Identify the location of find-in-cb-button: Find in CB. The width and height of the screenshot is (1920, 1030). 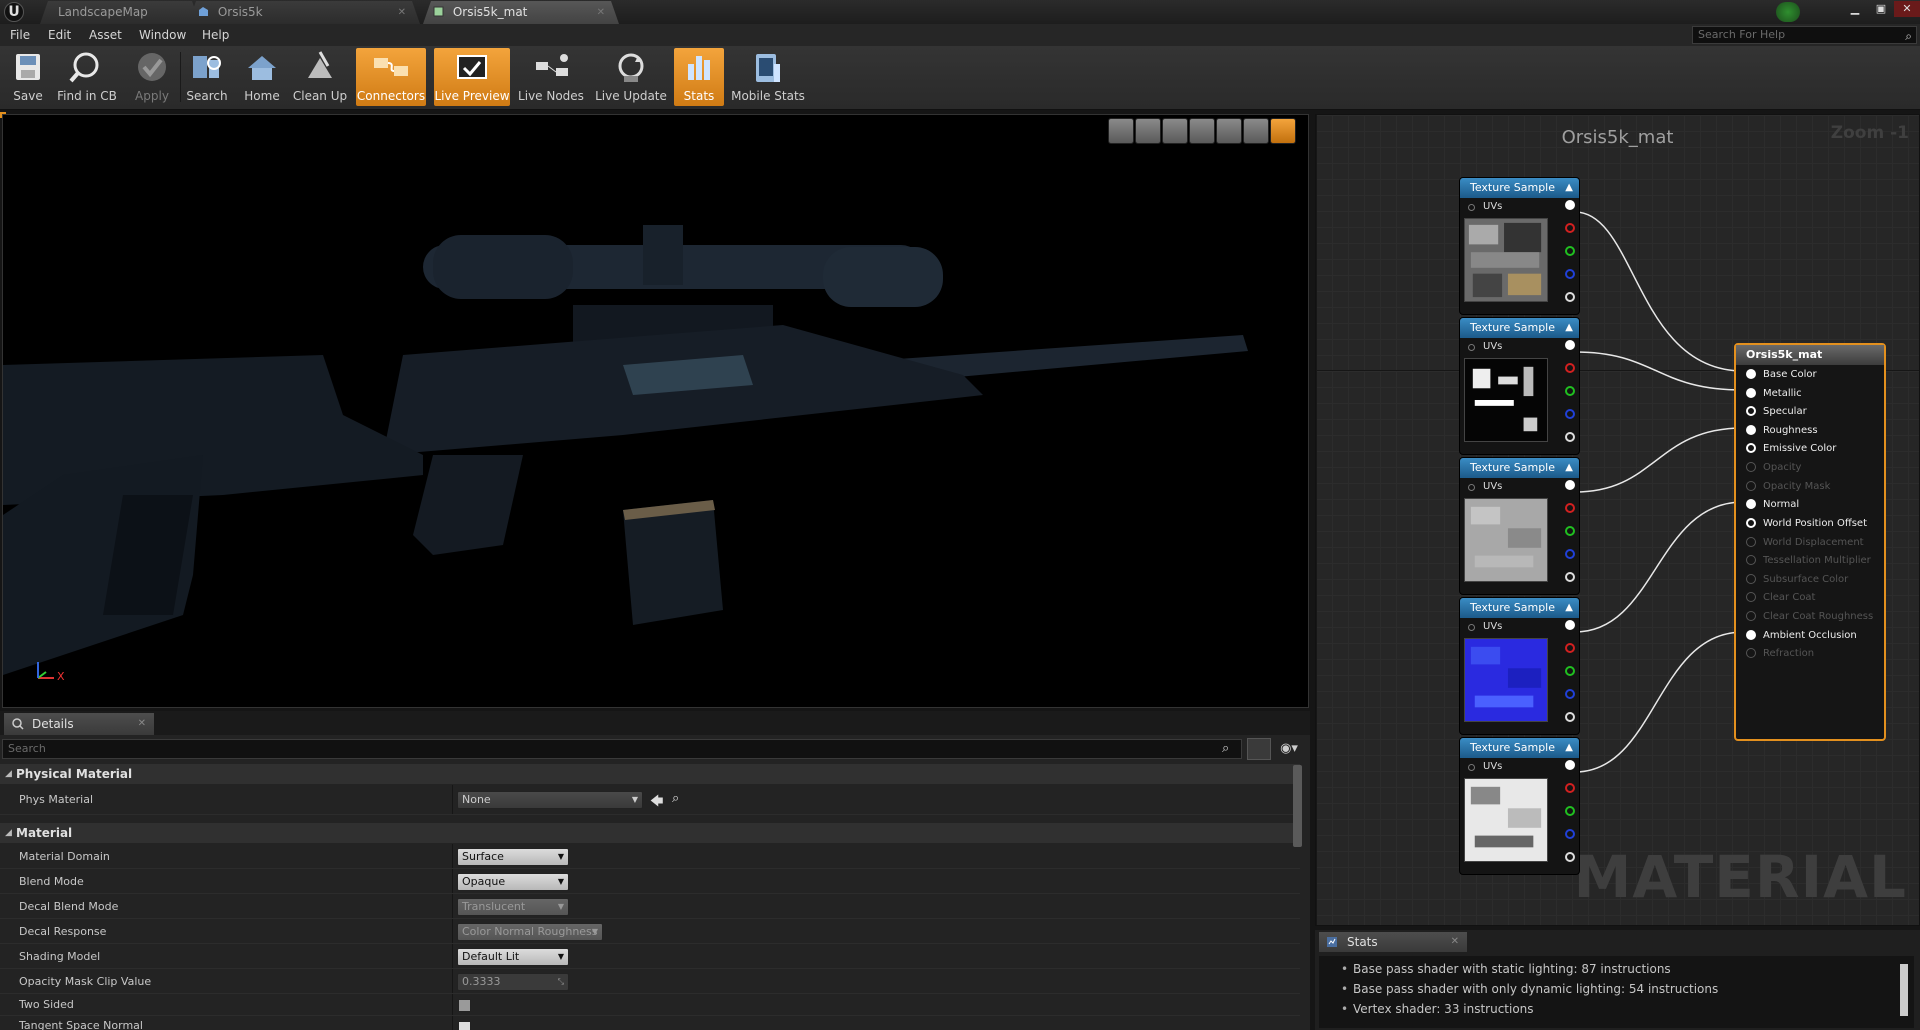
(87, 77).